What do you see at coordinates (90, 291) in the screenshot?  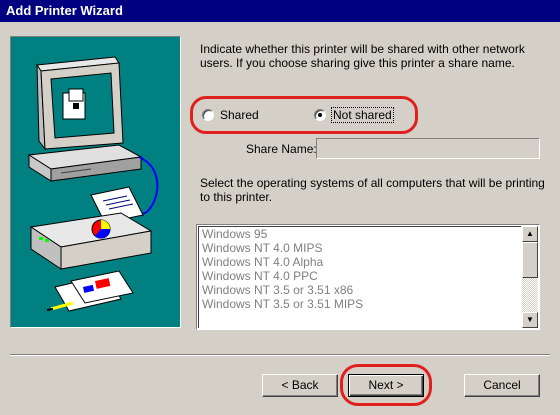 I see `documents-illustration` at bounding box center [90, 291].